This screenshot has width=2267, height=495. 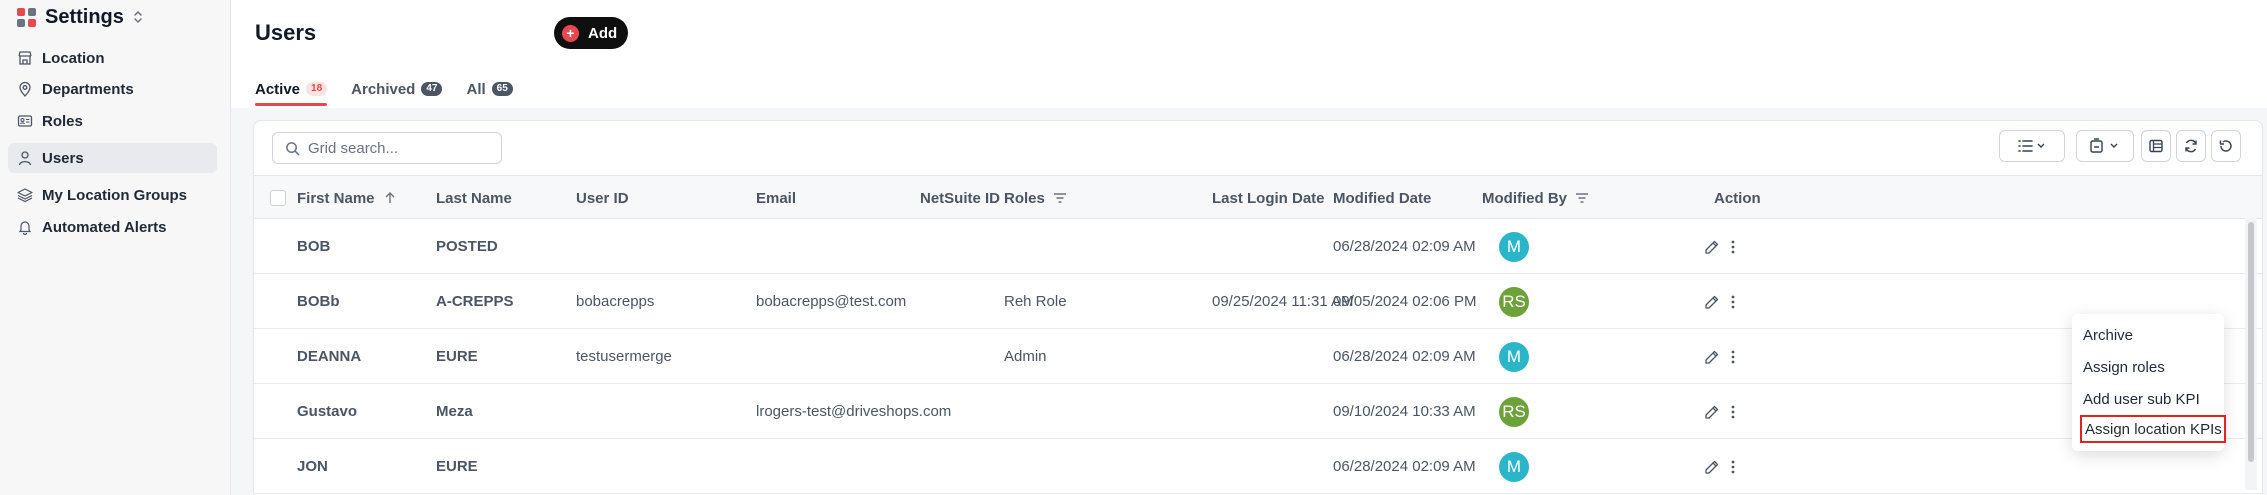 What do you see at coordinates (112, 158) in the screenshot?
I see `sidebar-item-users: Users` at bounding box center [112, 158].